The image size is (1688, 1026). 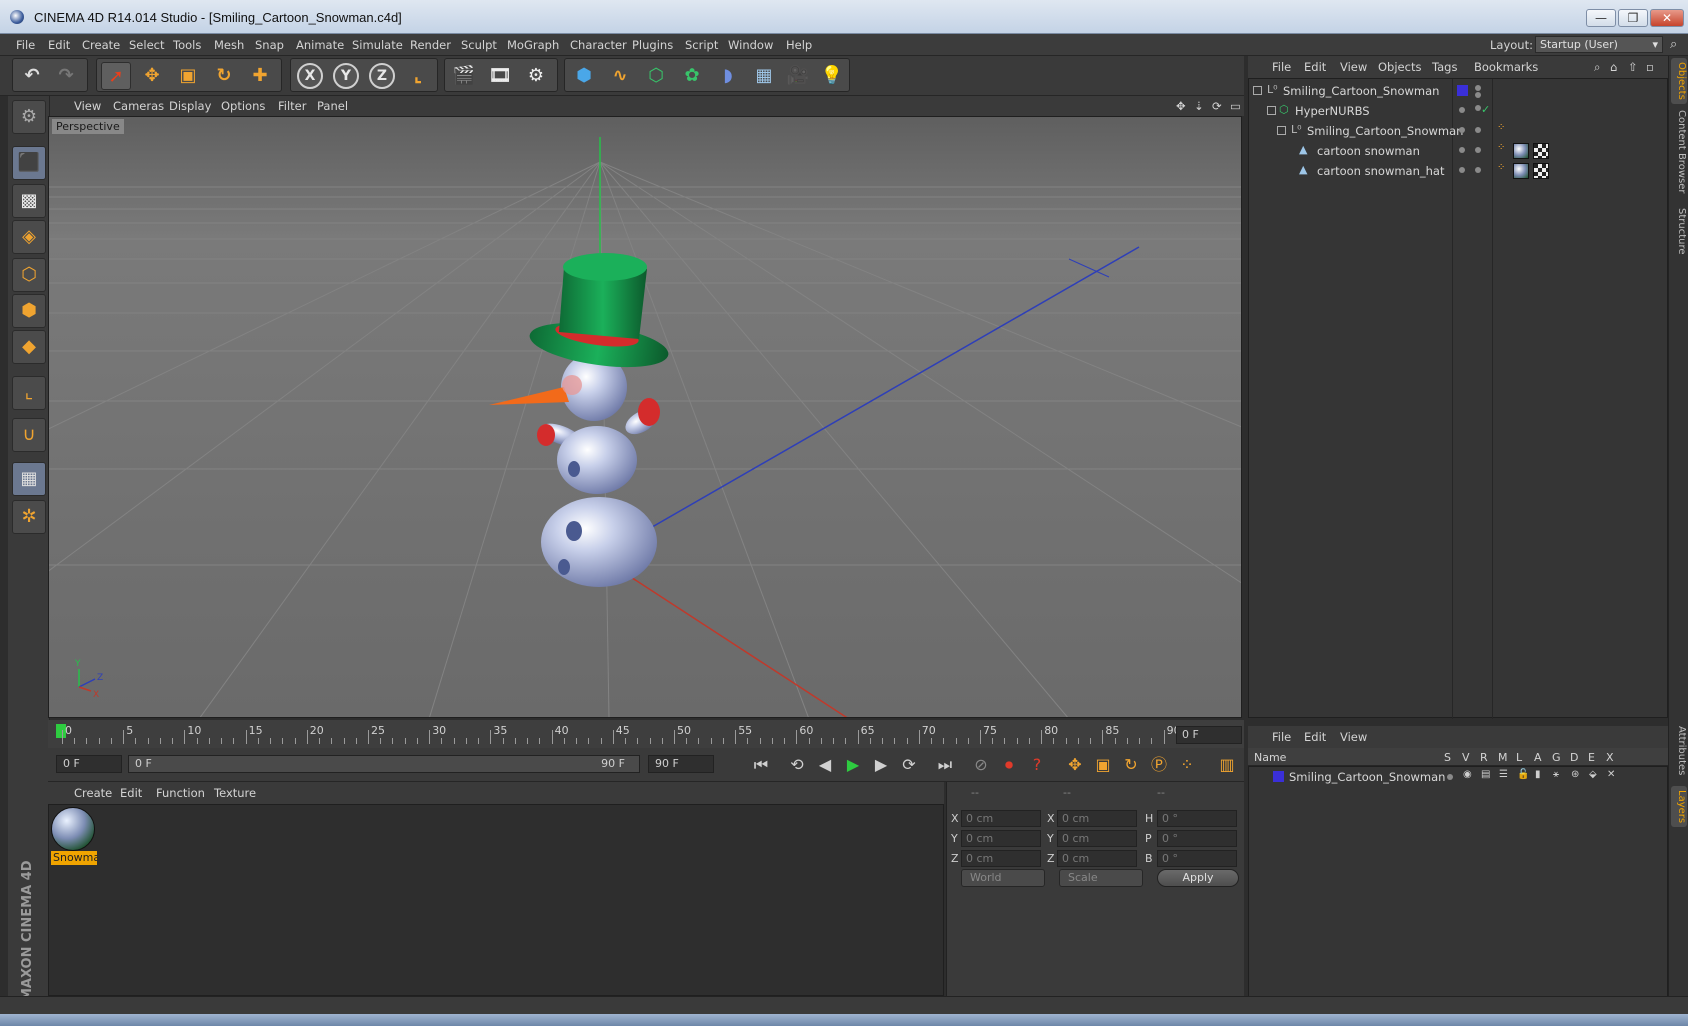 I want to click on layer-lock-icon: 🔓, so click(x=1523, y=775).